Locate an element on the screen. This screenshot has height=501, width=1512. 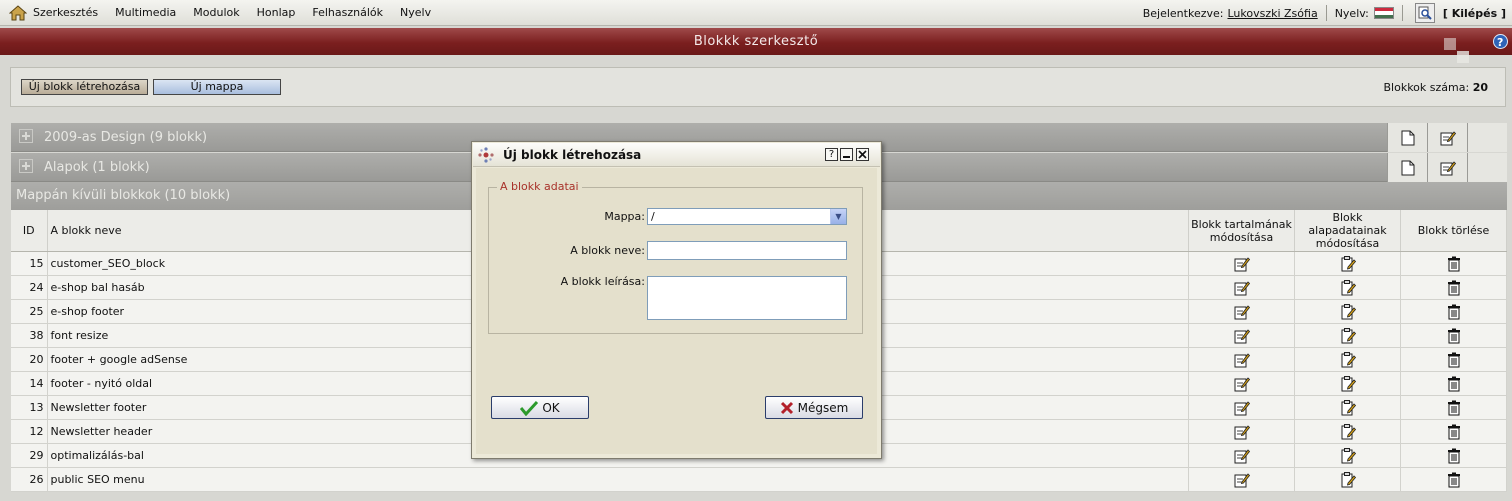
chevron-down-icon: ▼ is located at coordinates (838, 216).